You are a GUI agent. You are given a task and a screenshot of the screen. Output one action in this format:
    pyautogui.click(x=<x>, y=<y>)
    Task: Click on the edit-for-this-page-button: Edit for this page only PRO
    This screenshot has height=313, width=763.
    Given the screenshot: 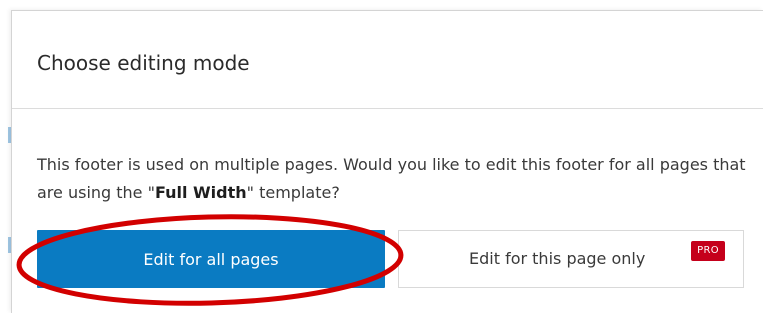 What is the action you would take?
    pyautogui.click(x=571, y=259)
    